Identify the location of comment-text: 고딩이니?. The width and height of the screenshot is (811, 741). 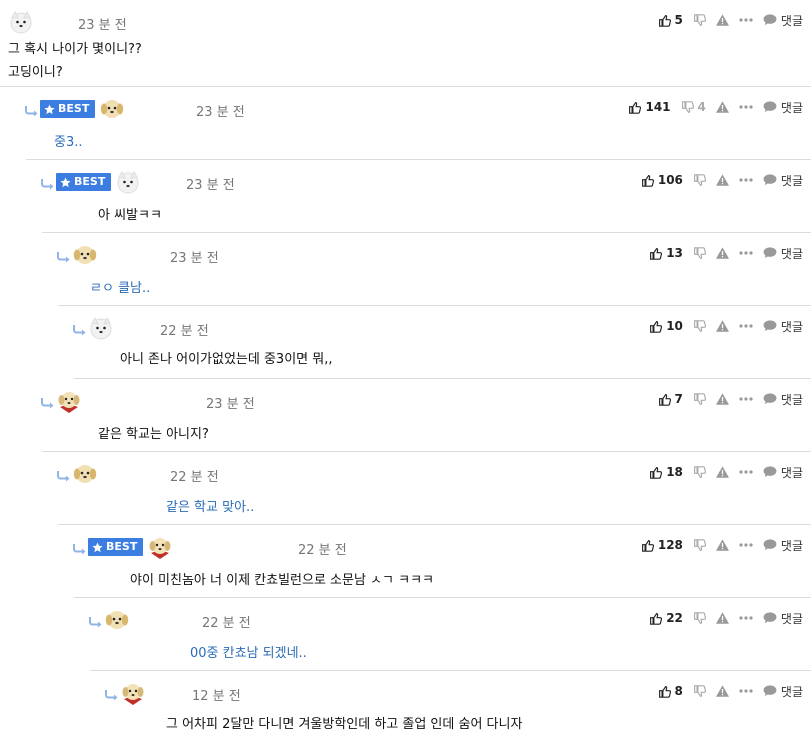
(35, 72).